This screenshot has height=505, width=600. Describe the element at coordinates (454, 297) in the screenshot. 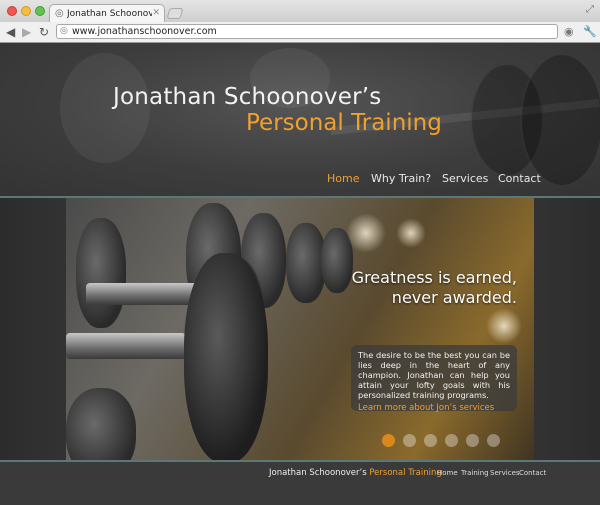

I see `hero-headline-line2: never awarded.` at that location.